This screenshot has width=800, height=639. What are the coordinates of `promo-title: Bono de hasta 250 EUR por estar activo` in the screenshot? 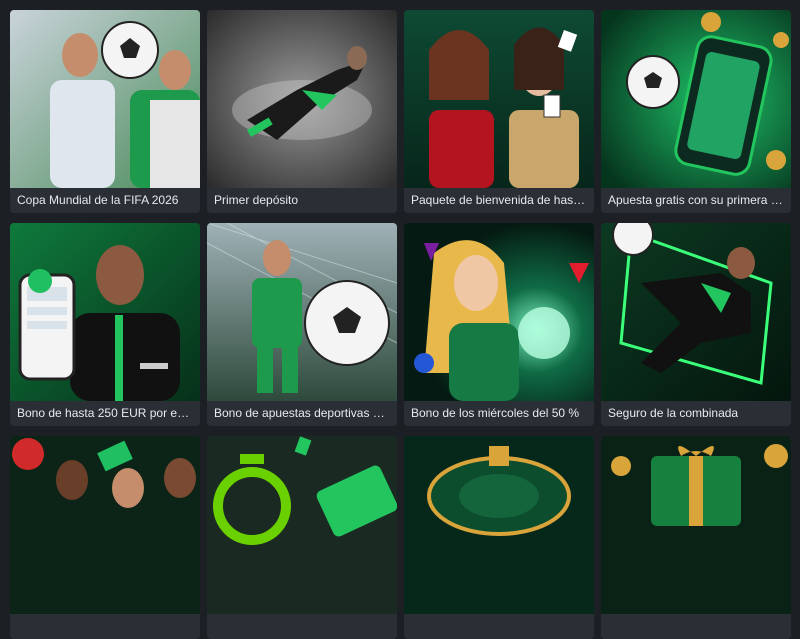 It's located at (105, 413).